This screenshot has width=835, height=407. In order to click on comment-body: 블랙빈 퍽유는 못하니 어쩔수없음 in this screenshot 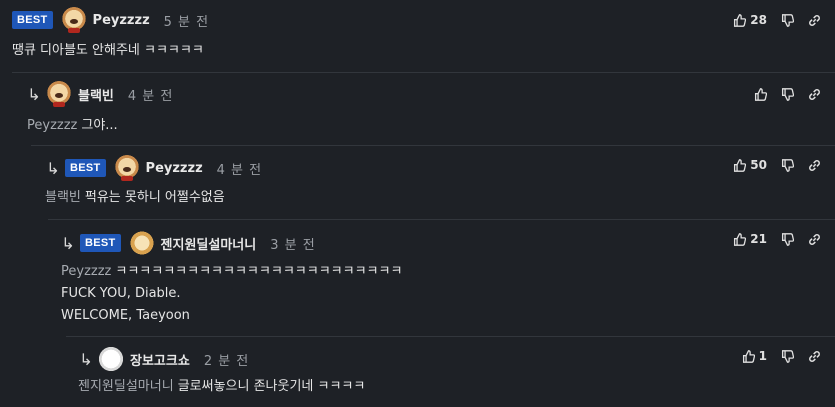, I will do `click(135, 198)`.